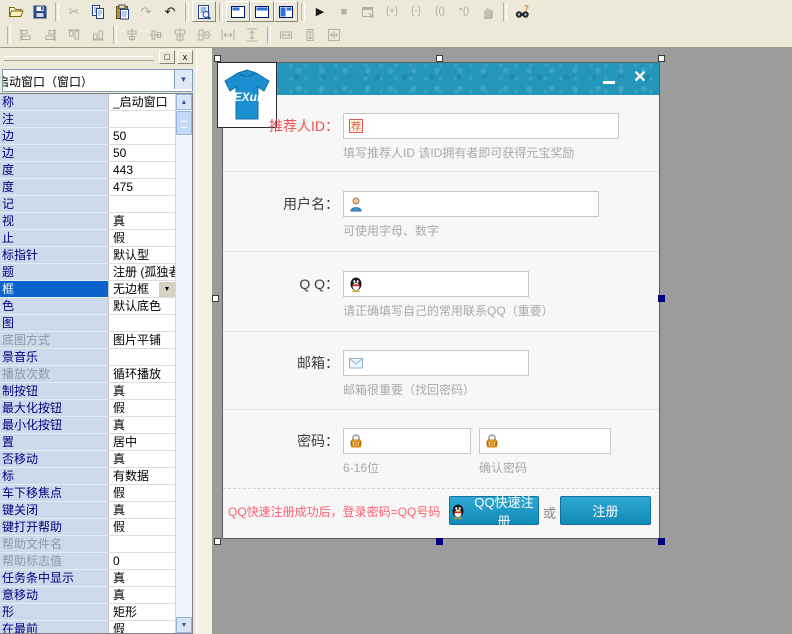  Describe the element at coordinates (54, 476) in the screenshot. I see `property-name: 标` at that location.